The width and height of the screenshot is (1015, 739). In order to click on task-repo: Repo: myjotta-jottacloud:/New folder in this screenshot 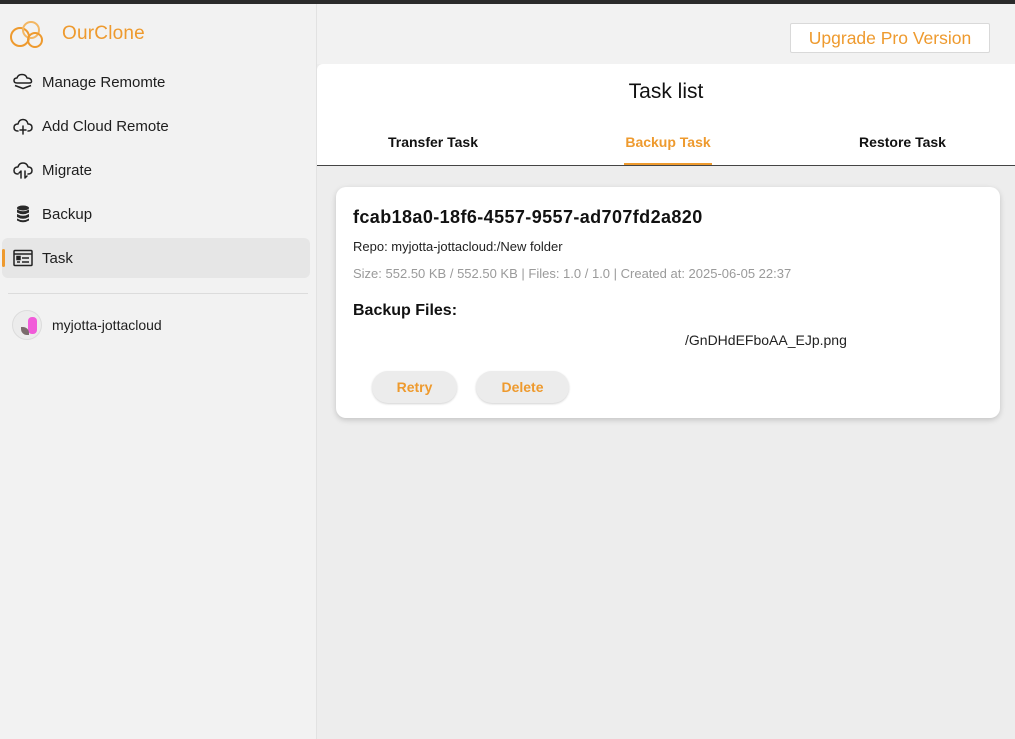, I will do `click(458, 246)`.